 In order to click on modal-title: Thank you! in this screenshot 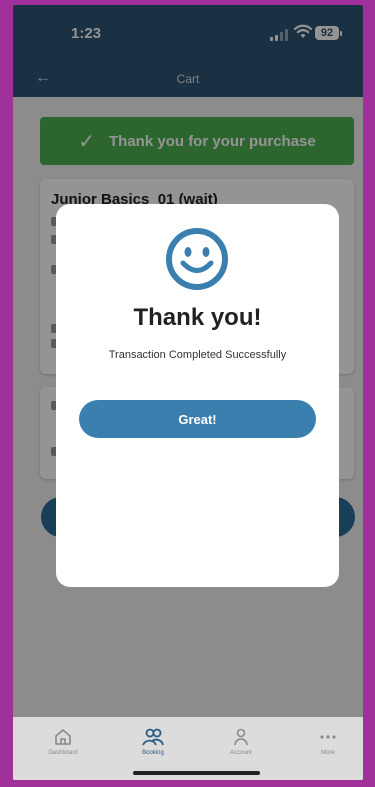, I will do `click(197, 317)`.